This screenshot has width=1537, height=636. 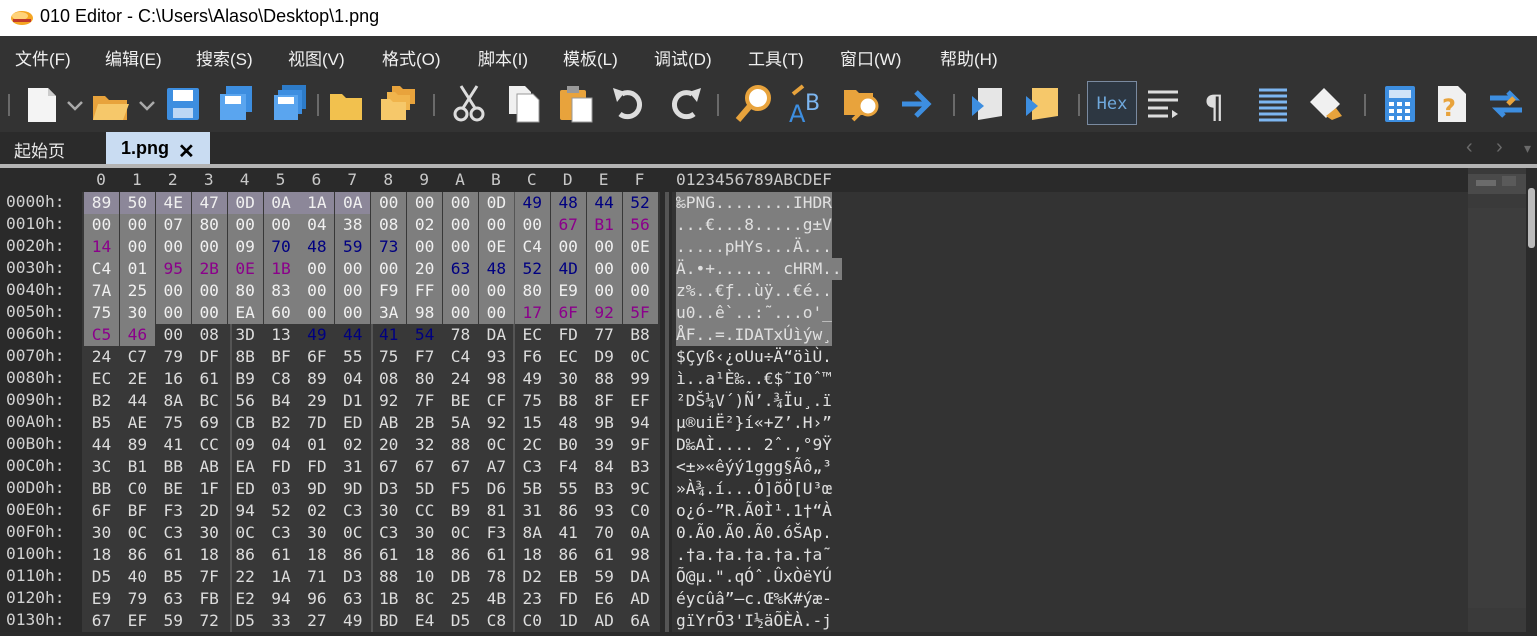 I want to click on hex-byte: 86, so click(x=568, y=555).